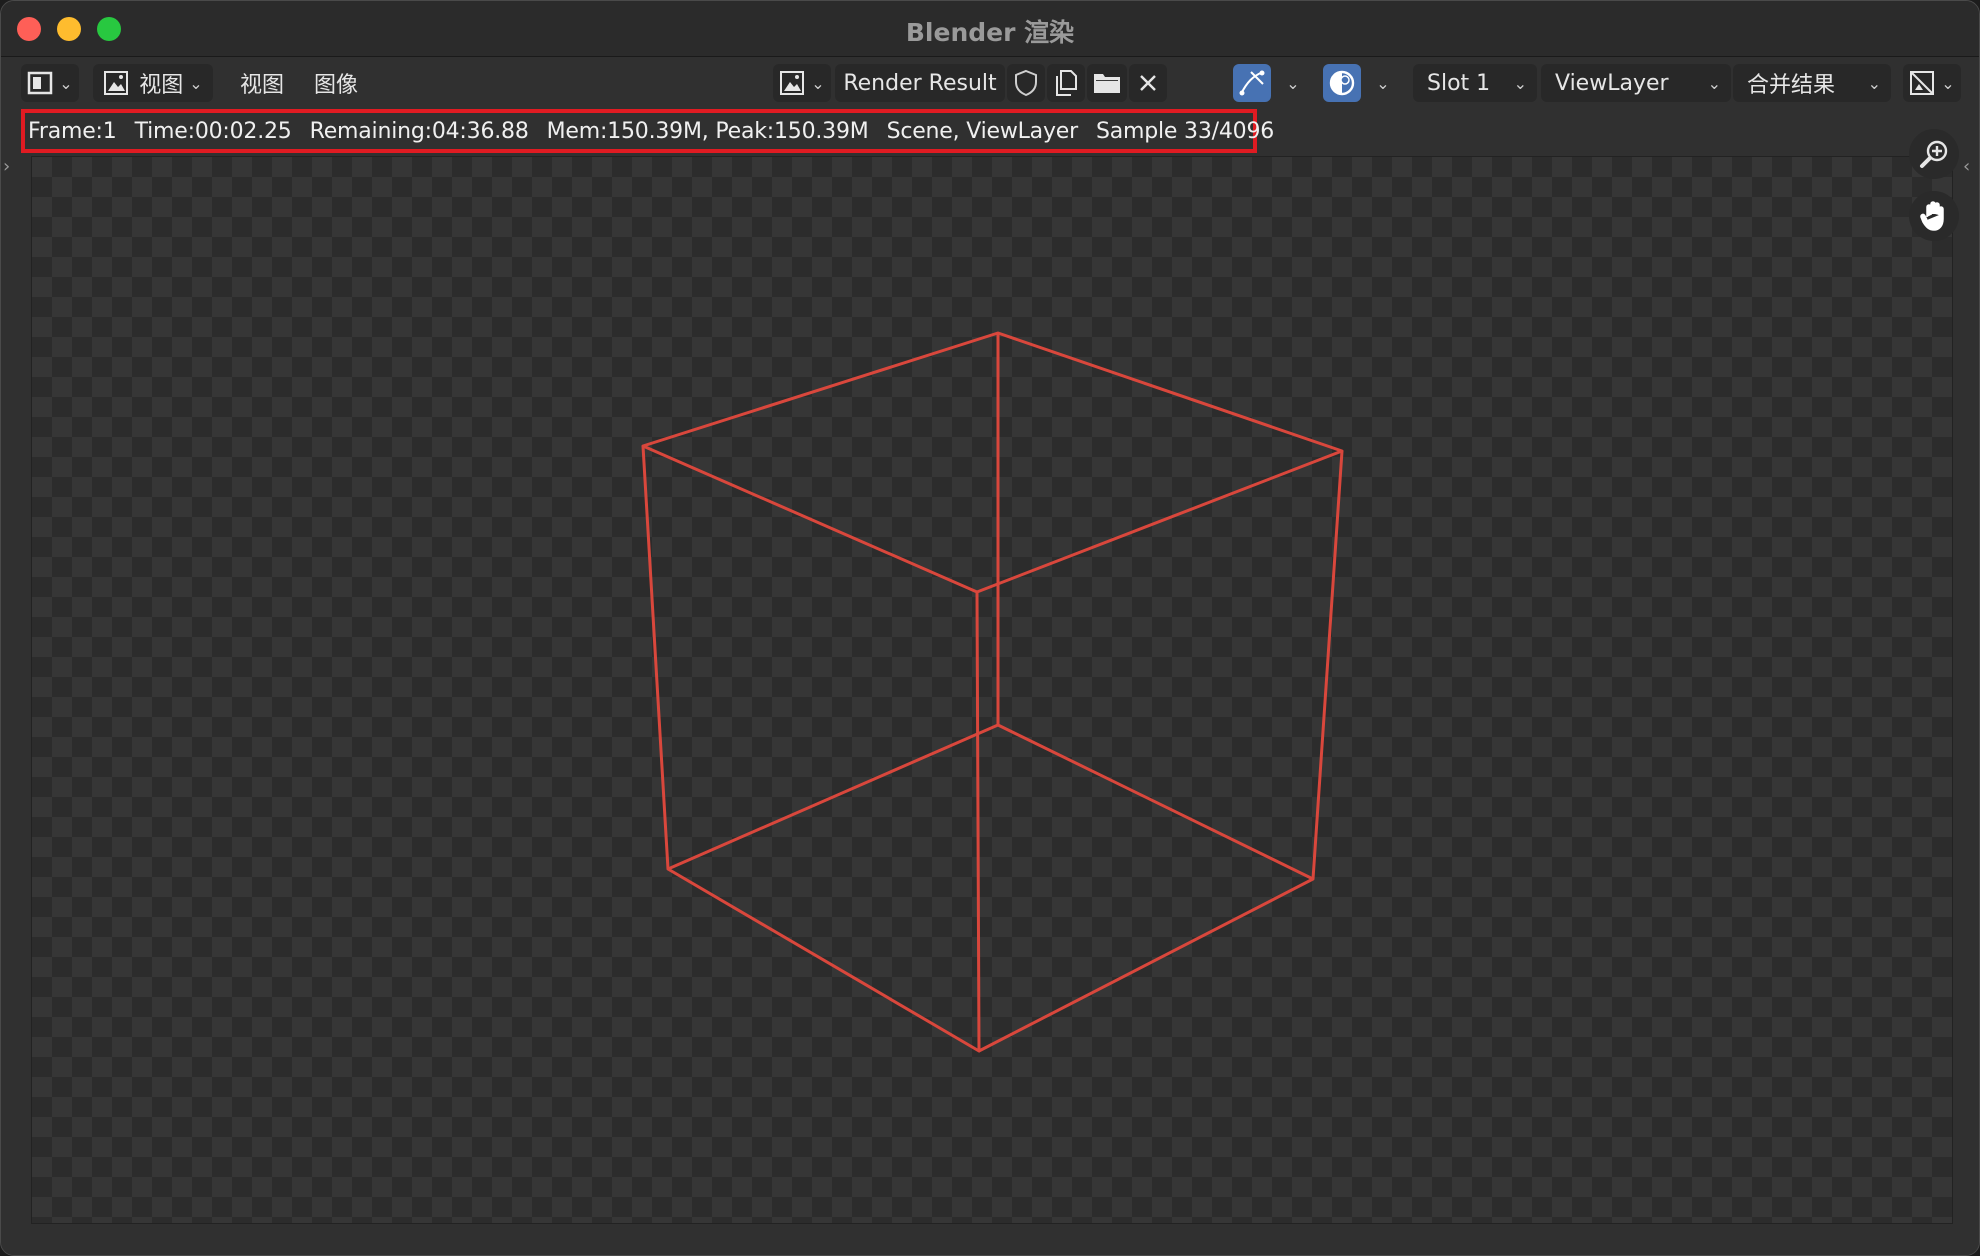 Image resolution: width=1980 pixels, height=1256 pixels. What do you see at coordinates (990, 32) in the screenshot?
I see `window-title: Blender 渲染` at bounding box center [990, 32].